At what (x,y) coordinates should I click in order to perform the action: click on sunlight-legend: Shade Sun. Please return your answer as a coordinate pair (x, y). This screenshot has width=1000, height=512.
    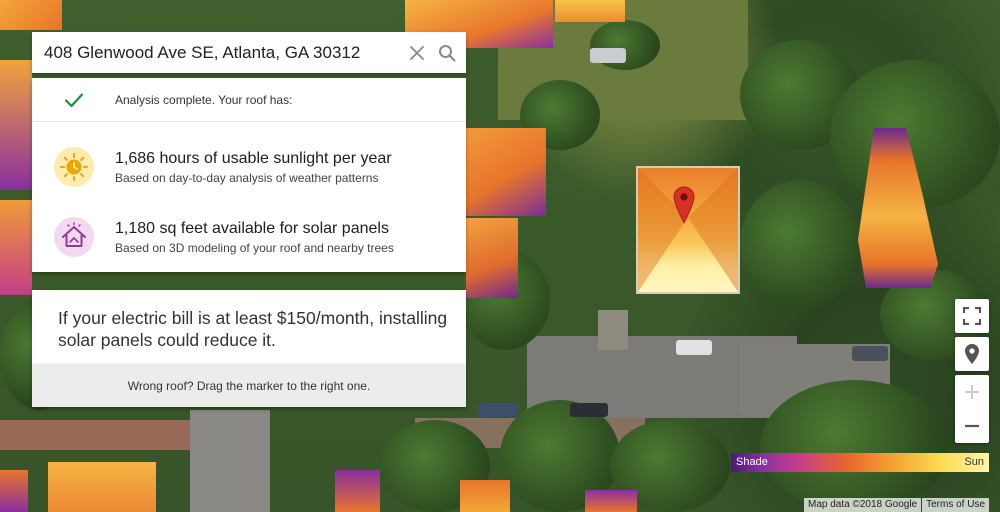
    Looking at the image, I should click on (860, 462).